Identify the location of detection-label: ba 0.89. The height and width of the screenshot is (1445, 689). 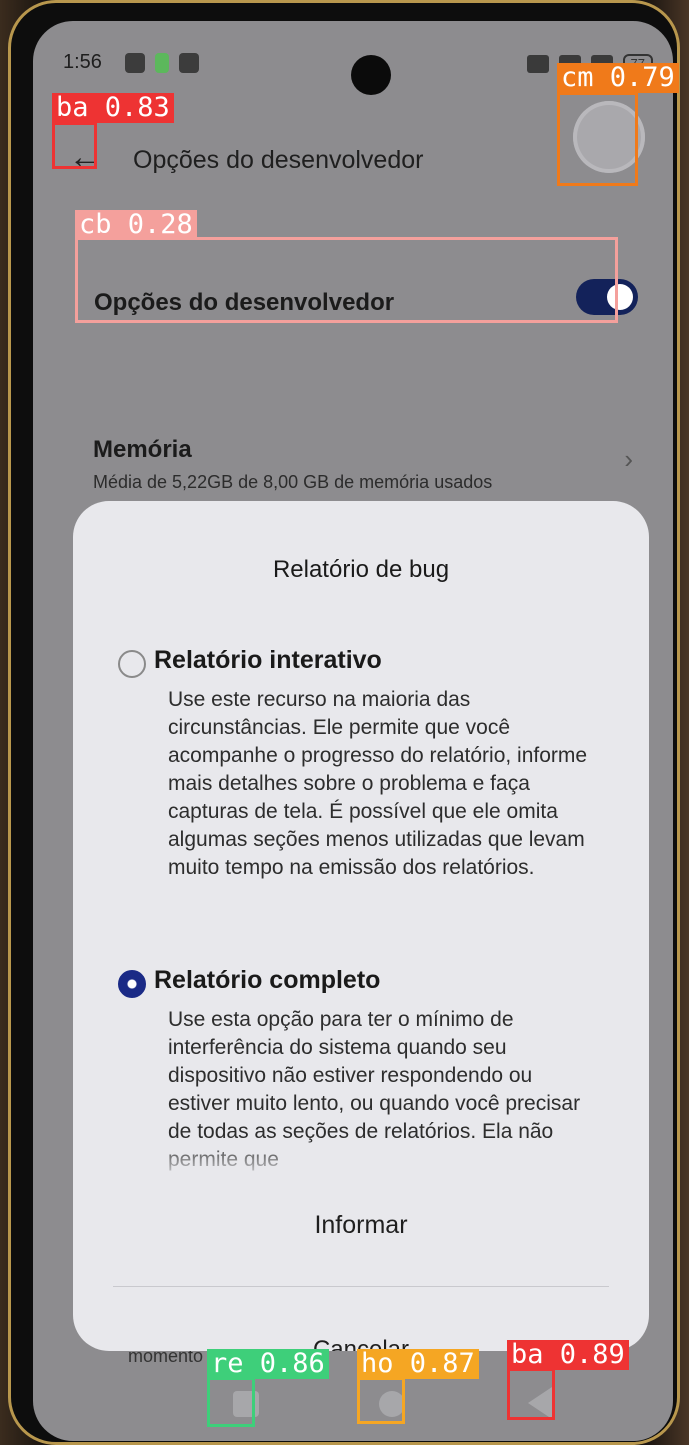
(568, 1355).